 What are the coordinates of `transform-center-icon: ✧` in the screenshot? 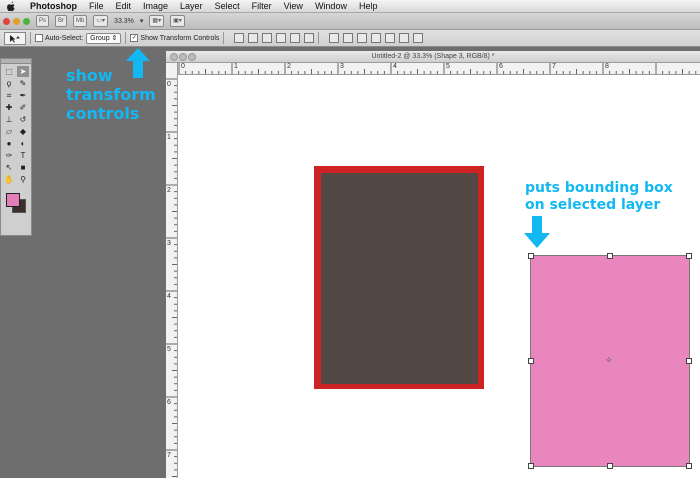 It's located at (609, 360).